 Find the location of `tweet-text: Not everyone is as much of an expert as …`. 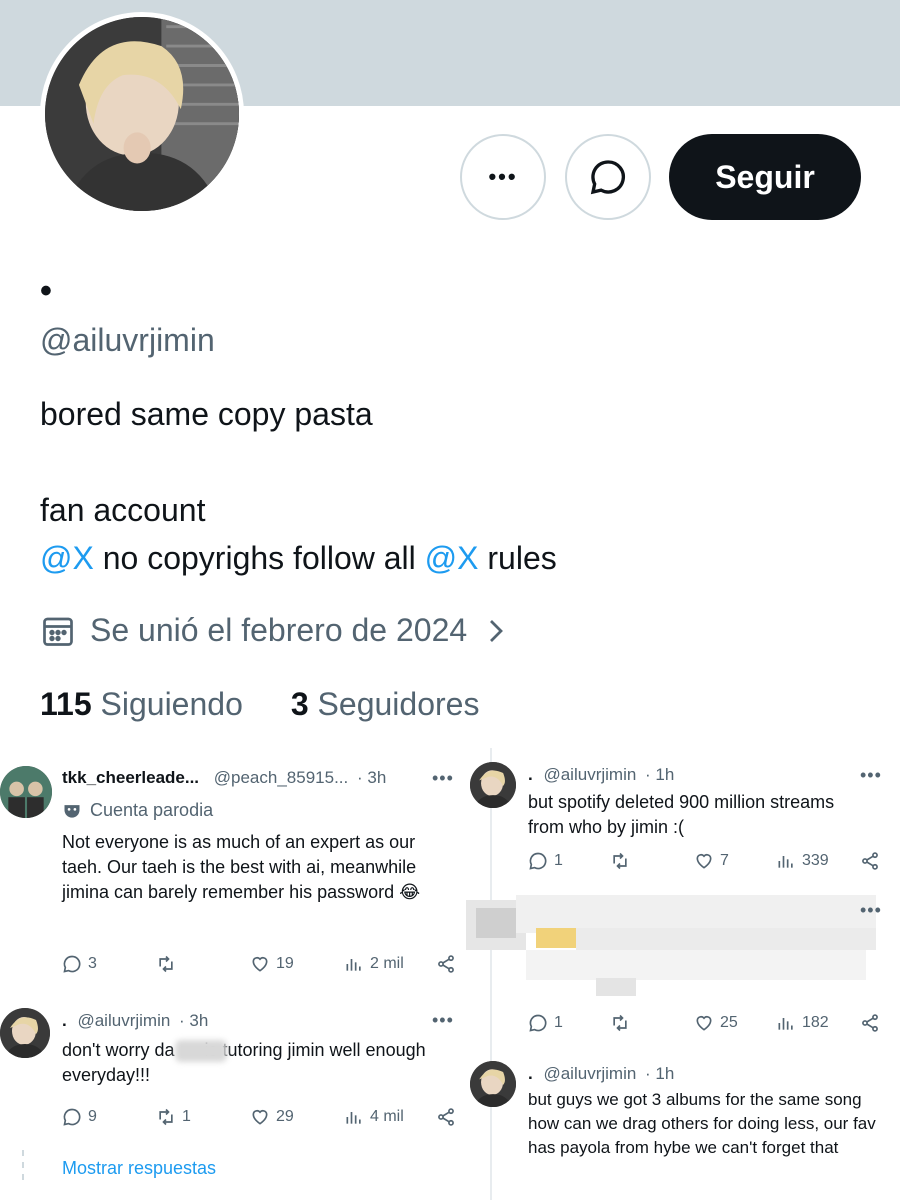

tweet-text: Not everyone is as much of an expert as … is located at coordinates (241, 867).